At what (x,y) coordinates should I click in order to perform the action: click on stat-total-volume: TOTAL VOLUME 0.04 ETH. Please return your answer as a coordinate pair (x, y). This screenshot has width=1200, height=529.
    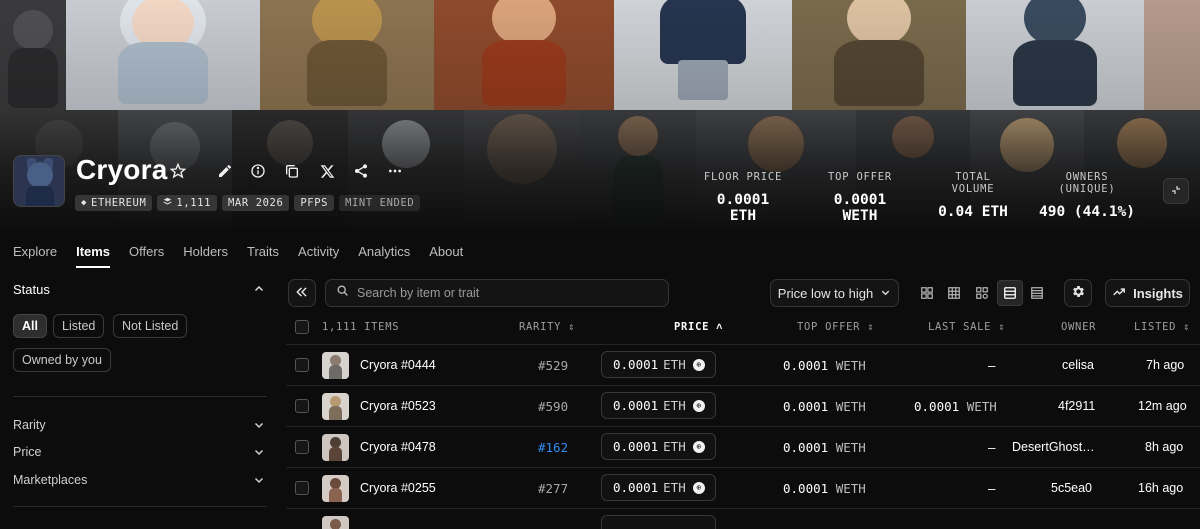
    Looking at the image, I should click on (973, 195).